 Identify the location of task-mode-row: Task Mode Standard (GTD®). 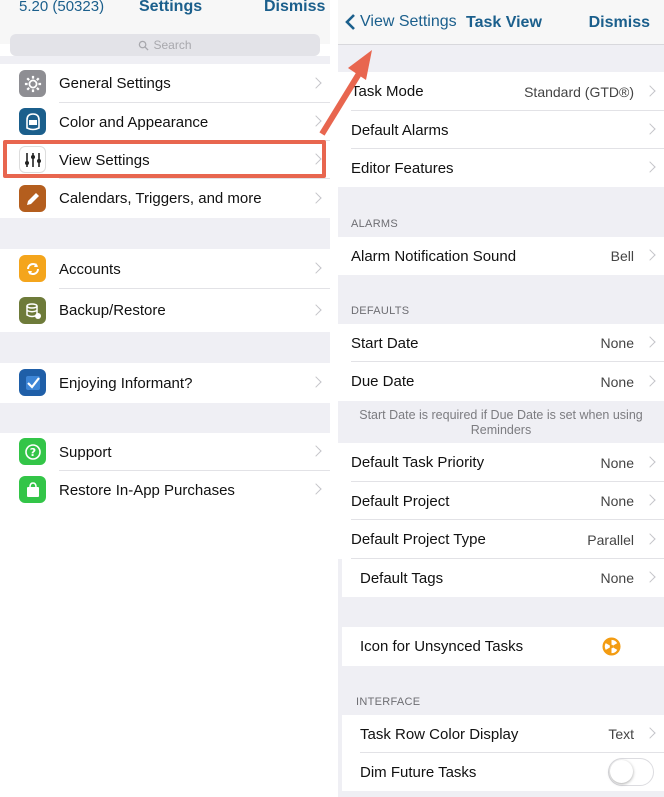
(501, 91).